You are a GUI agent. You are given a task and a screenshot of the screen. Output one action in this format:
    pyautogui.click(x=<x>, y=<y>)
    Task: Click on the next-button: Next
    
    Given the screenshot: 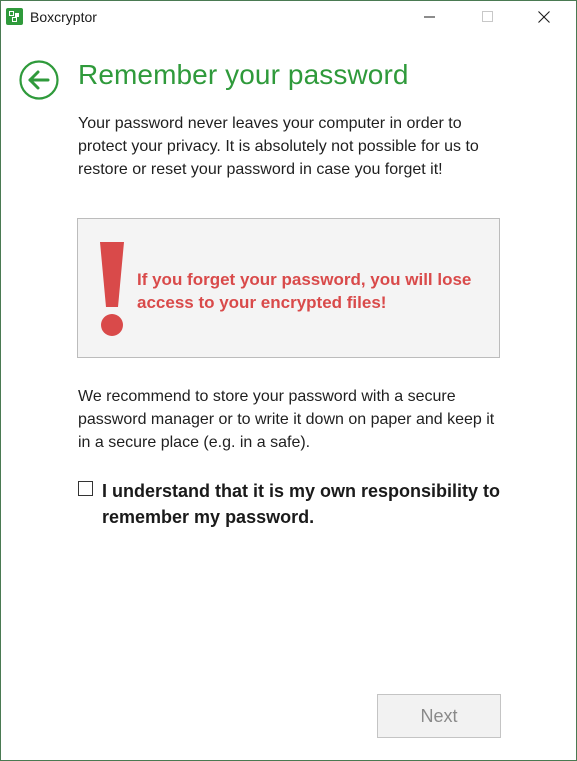 What is the action you would take?
    pyautogui.click(x=439, y=716)
    